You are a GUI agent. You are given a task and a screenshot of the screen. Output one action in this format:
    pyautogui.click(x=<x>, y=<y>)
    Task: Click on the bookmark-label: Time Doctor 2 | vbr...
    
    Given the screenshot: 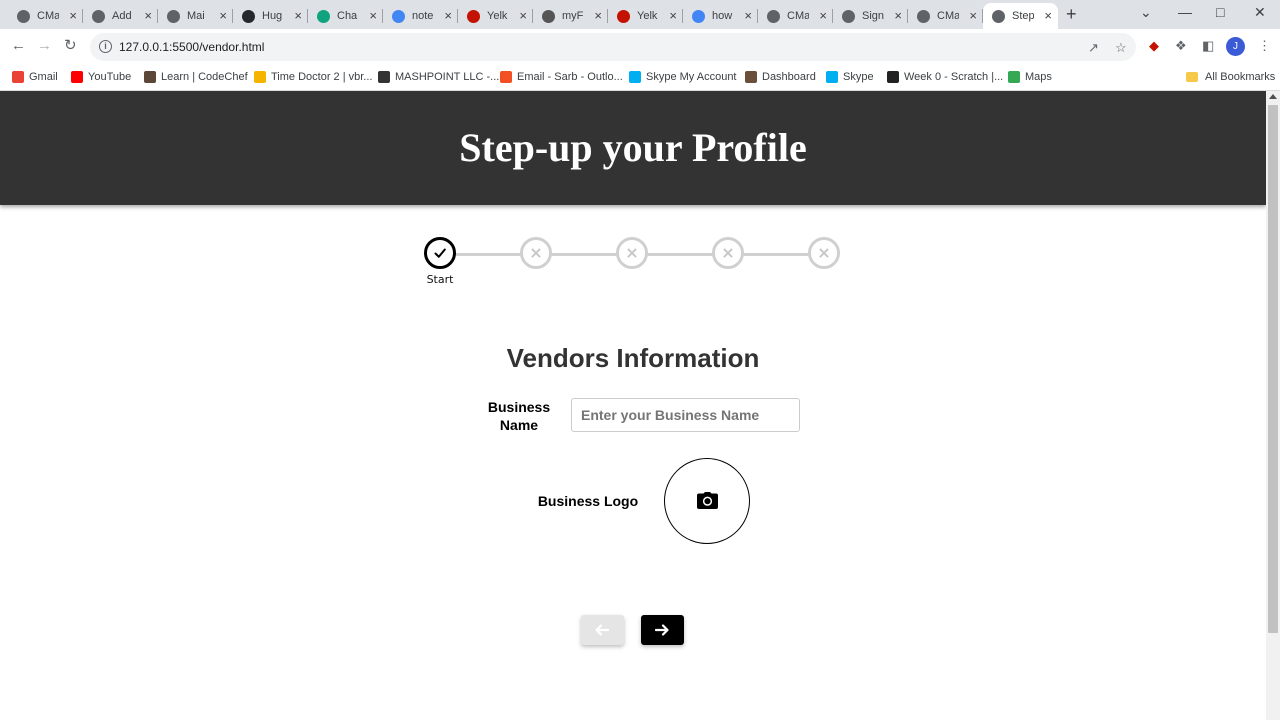 What is the action you would take?
    pyautogui.click(x=322, y=77)
    